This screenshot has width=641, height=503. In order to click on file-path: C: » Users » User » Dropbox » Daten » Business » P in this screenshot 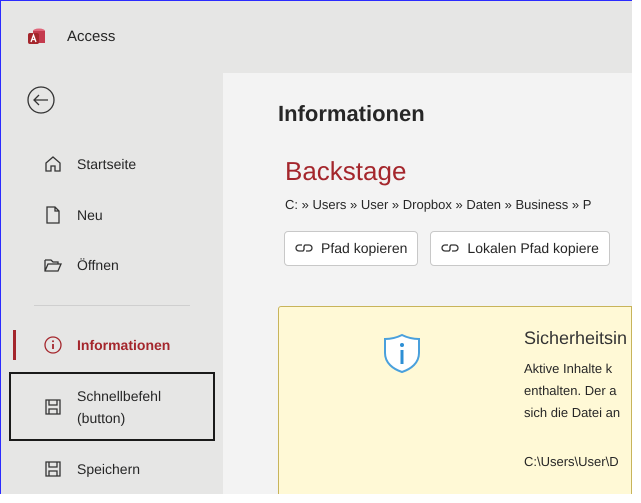, I will do `click(438, 205)`.